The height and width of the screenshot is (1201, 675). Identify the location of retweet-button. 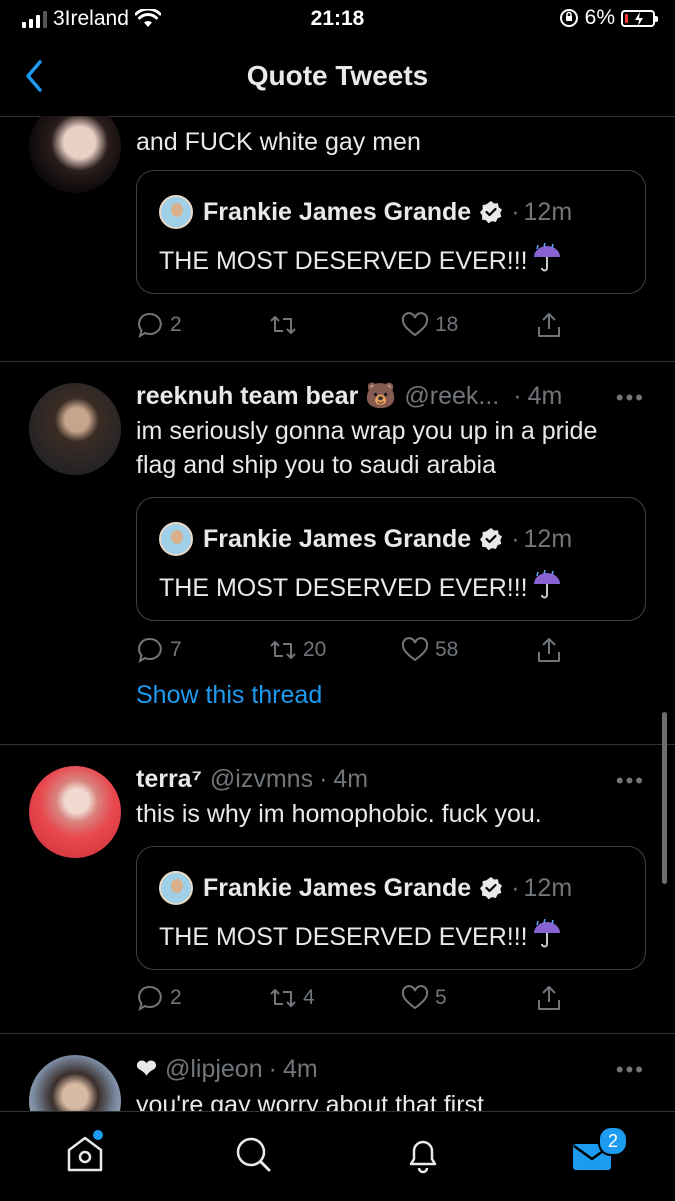
(286, 325).